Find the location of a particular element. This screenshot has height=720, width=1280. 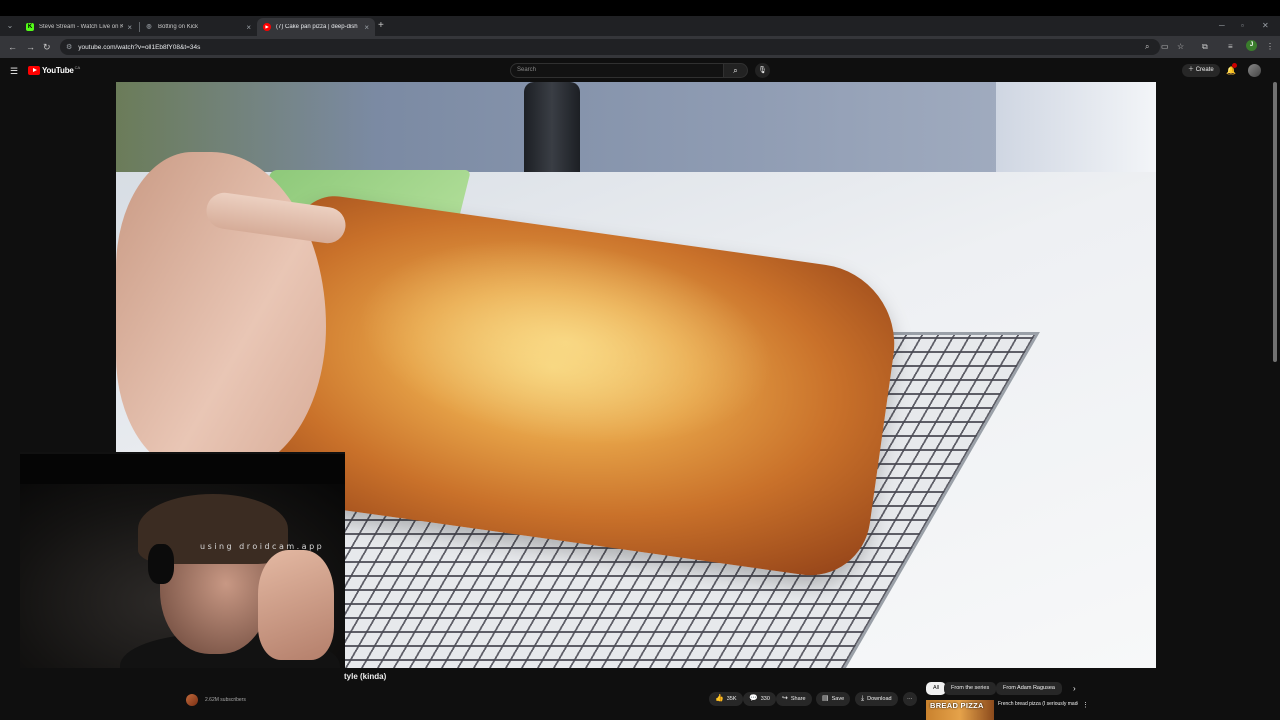

share-label: Share is located at coordinates (798, 699).